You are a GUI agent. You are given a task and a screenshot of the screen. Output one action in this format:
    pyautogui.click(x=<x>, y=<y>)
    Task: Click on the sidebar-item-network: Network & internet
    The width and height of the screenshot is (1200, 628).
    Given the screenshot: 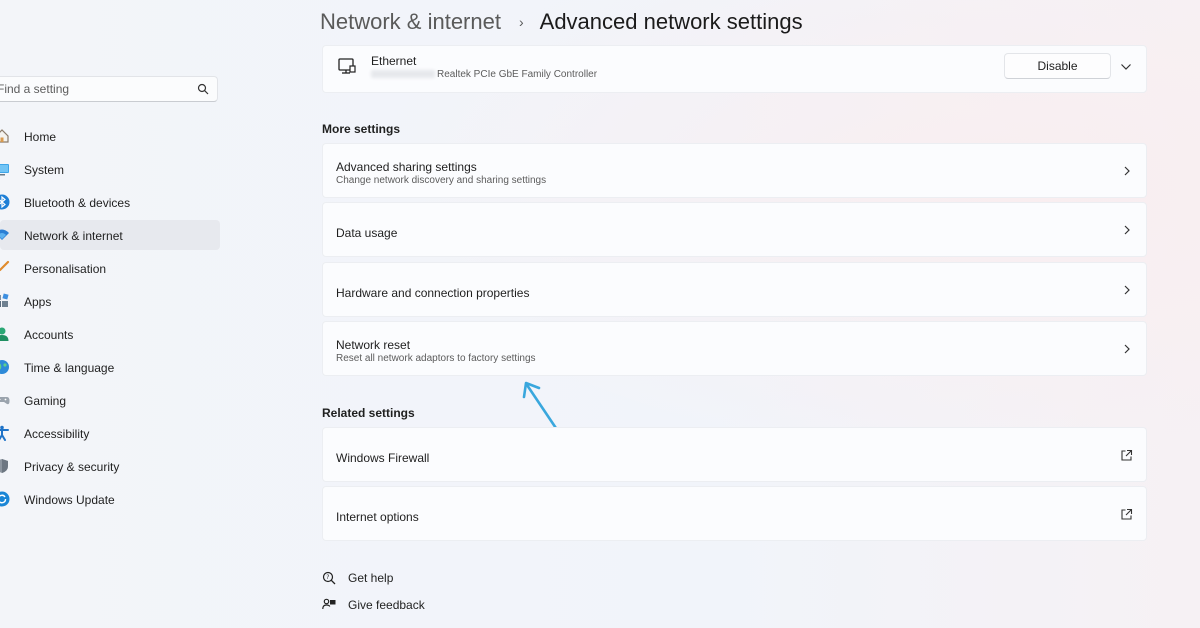 What is the action you would take?
    pyautogui.click(x=110, y=235)
    